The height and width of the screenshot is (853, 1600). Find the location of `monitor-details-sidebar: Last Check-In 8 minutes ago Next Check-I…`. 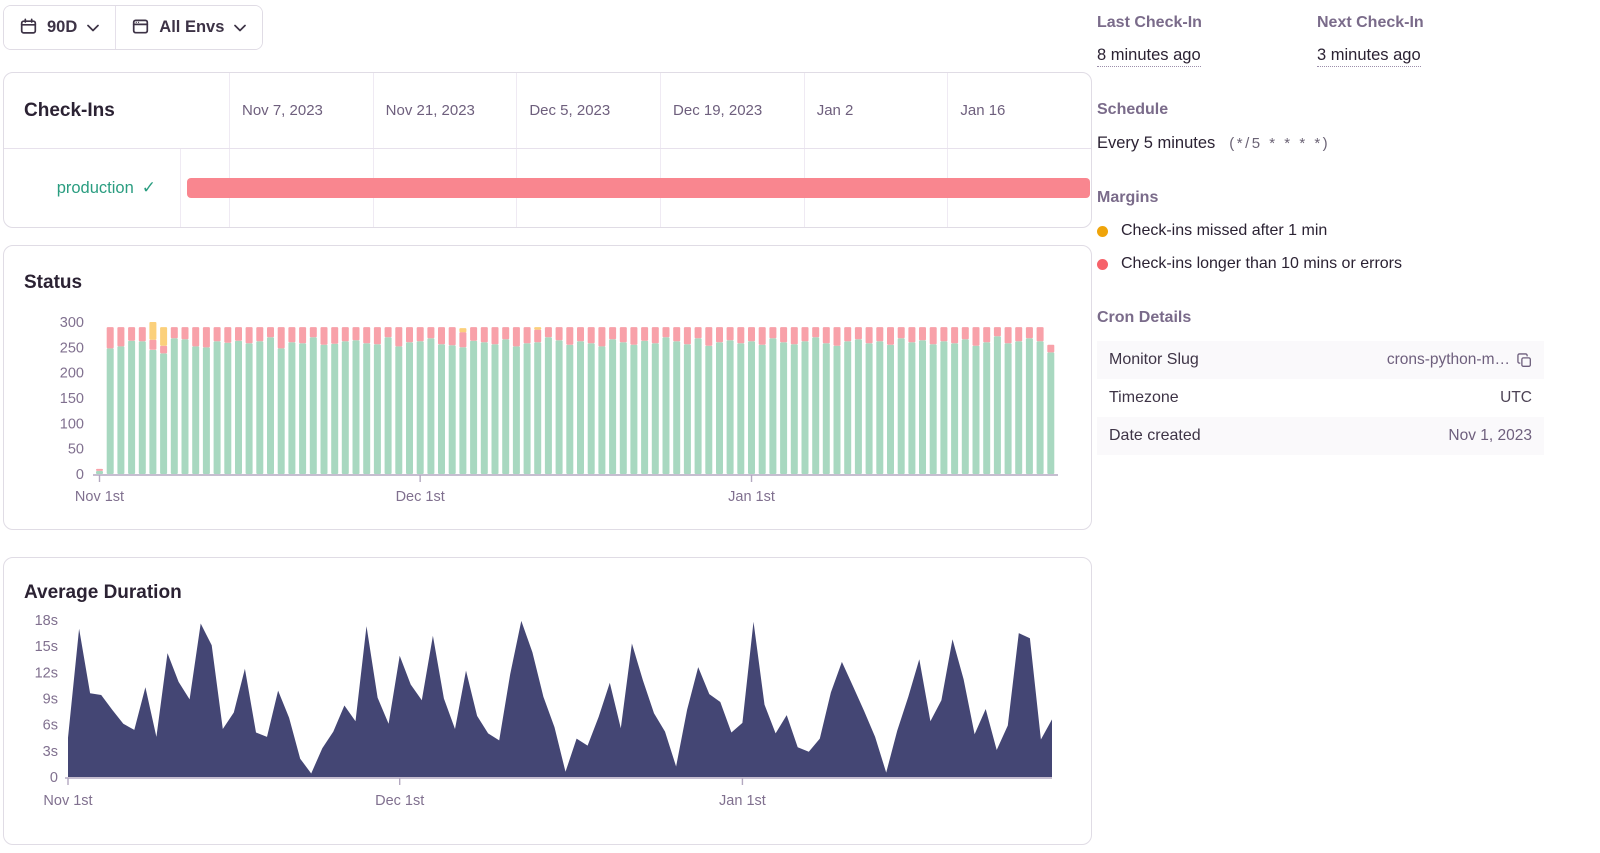

monitor-details-sidebar: Last Check-In 8 minutes ago Next Check-I… is located at coordinates (1320, 234).